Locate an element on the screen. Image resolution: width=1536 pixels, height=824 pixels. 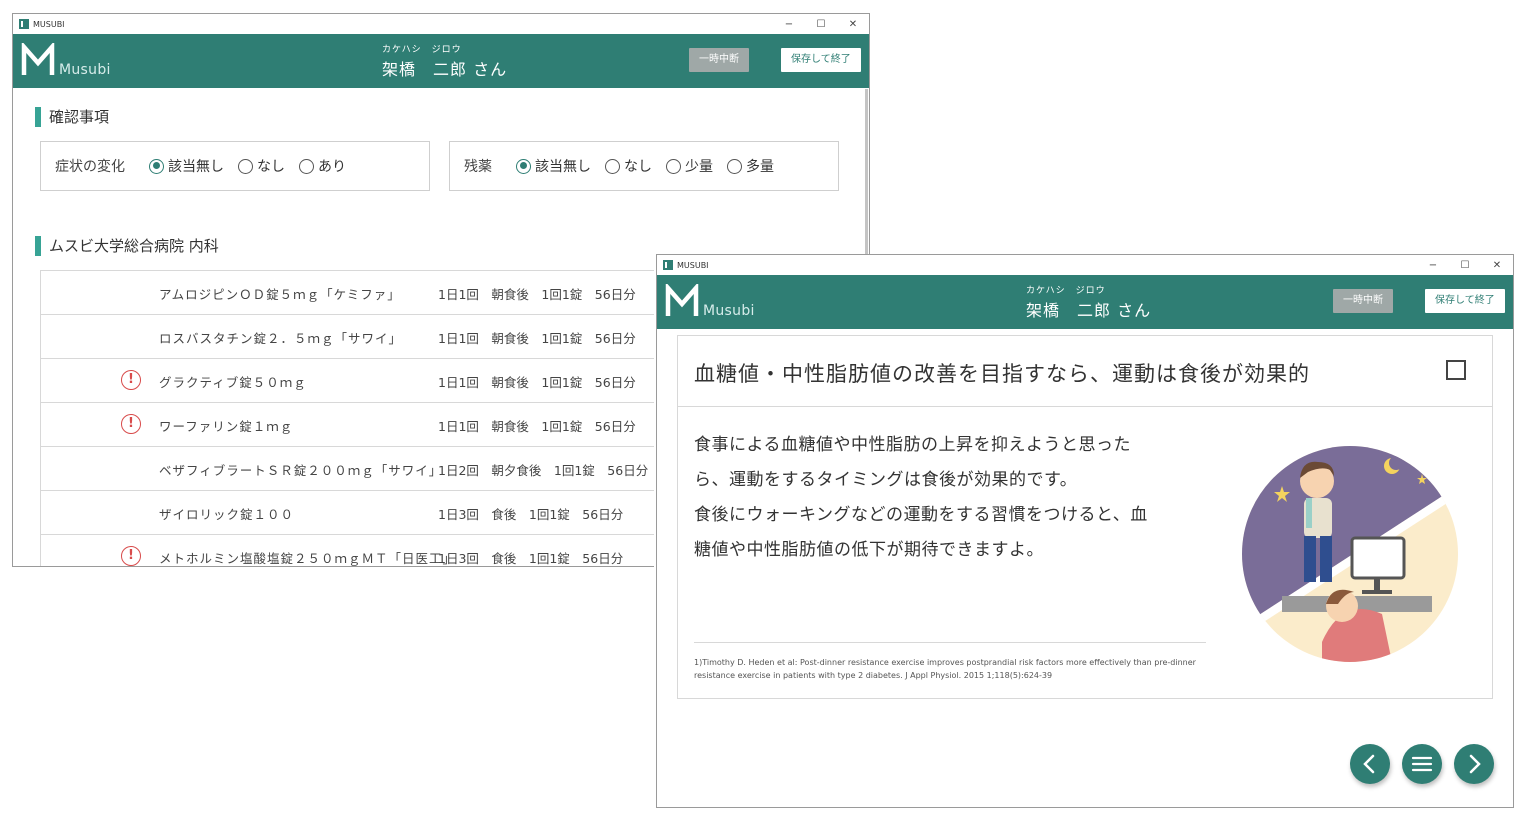
medication-name: ザイロリック錠１００ is located at coordinates (227, 514).